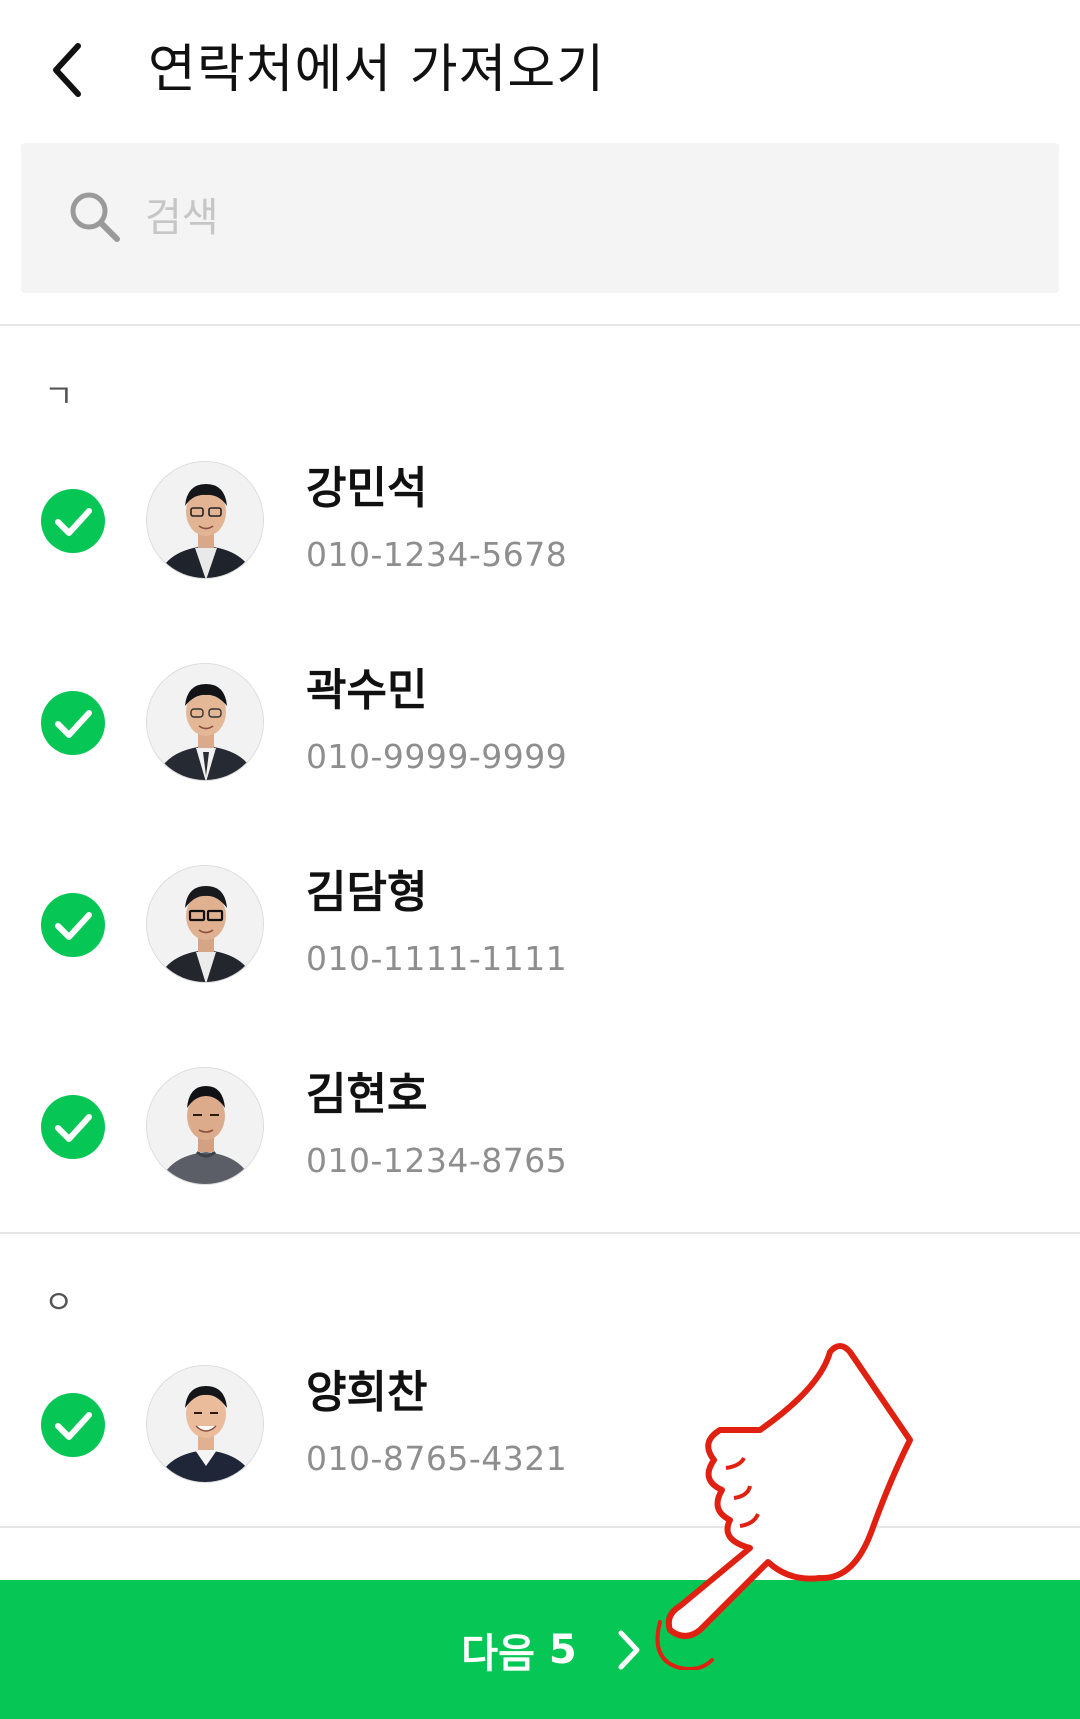 This screenshot has width=1080, height=1719. Describe the element at coordinates (59, 1302) in the screenshot. I see `section-header-ieung: ㅇ` at that location.